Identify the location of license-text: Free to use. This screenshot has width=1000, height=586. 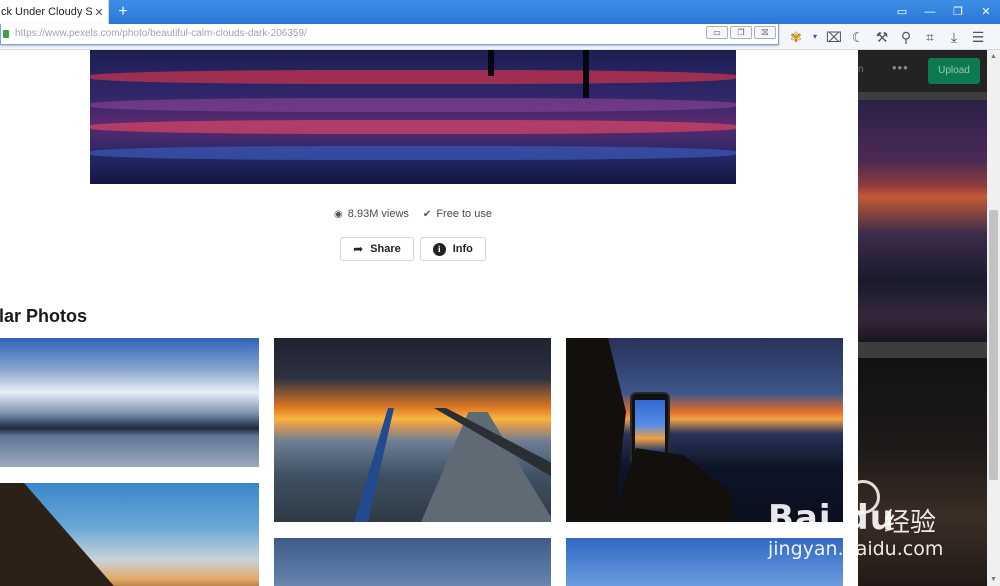
(464, 214).